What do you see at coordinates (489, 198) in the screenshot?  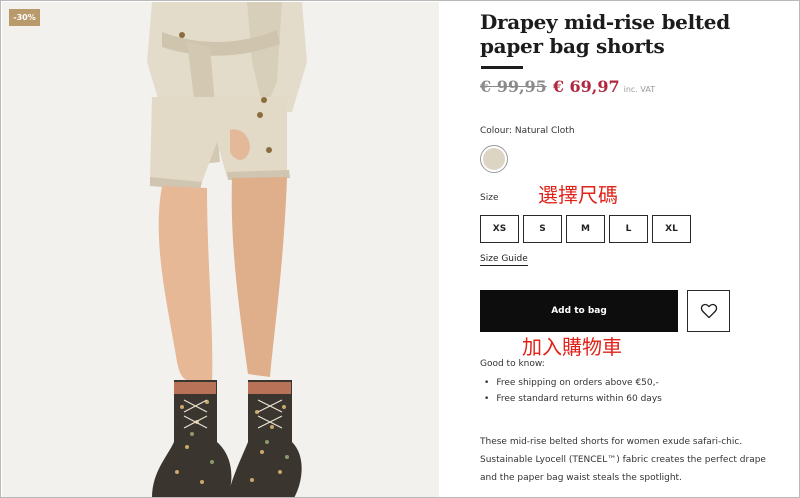 I see `size-label: Size` at bounding box center [489, 198].